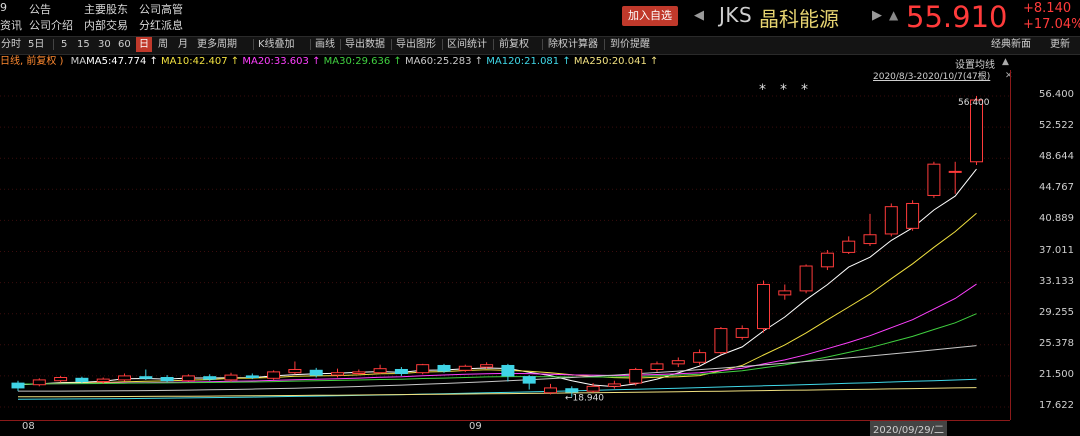  What do you see at coordinates (163, 44) in the screenshot?
I see `tab-weekly: 周` at bounding box center [163, 44].